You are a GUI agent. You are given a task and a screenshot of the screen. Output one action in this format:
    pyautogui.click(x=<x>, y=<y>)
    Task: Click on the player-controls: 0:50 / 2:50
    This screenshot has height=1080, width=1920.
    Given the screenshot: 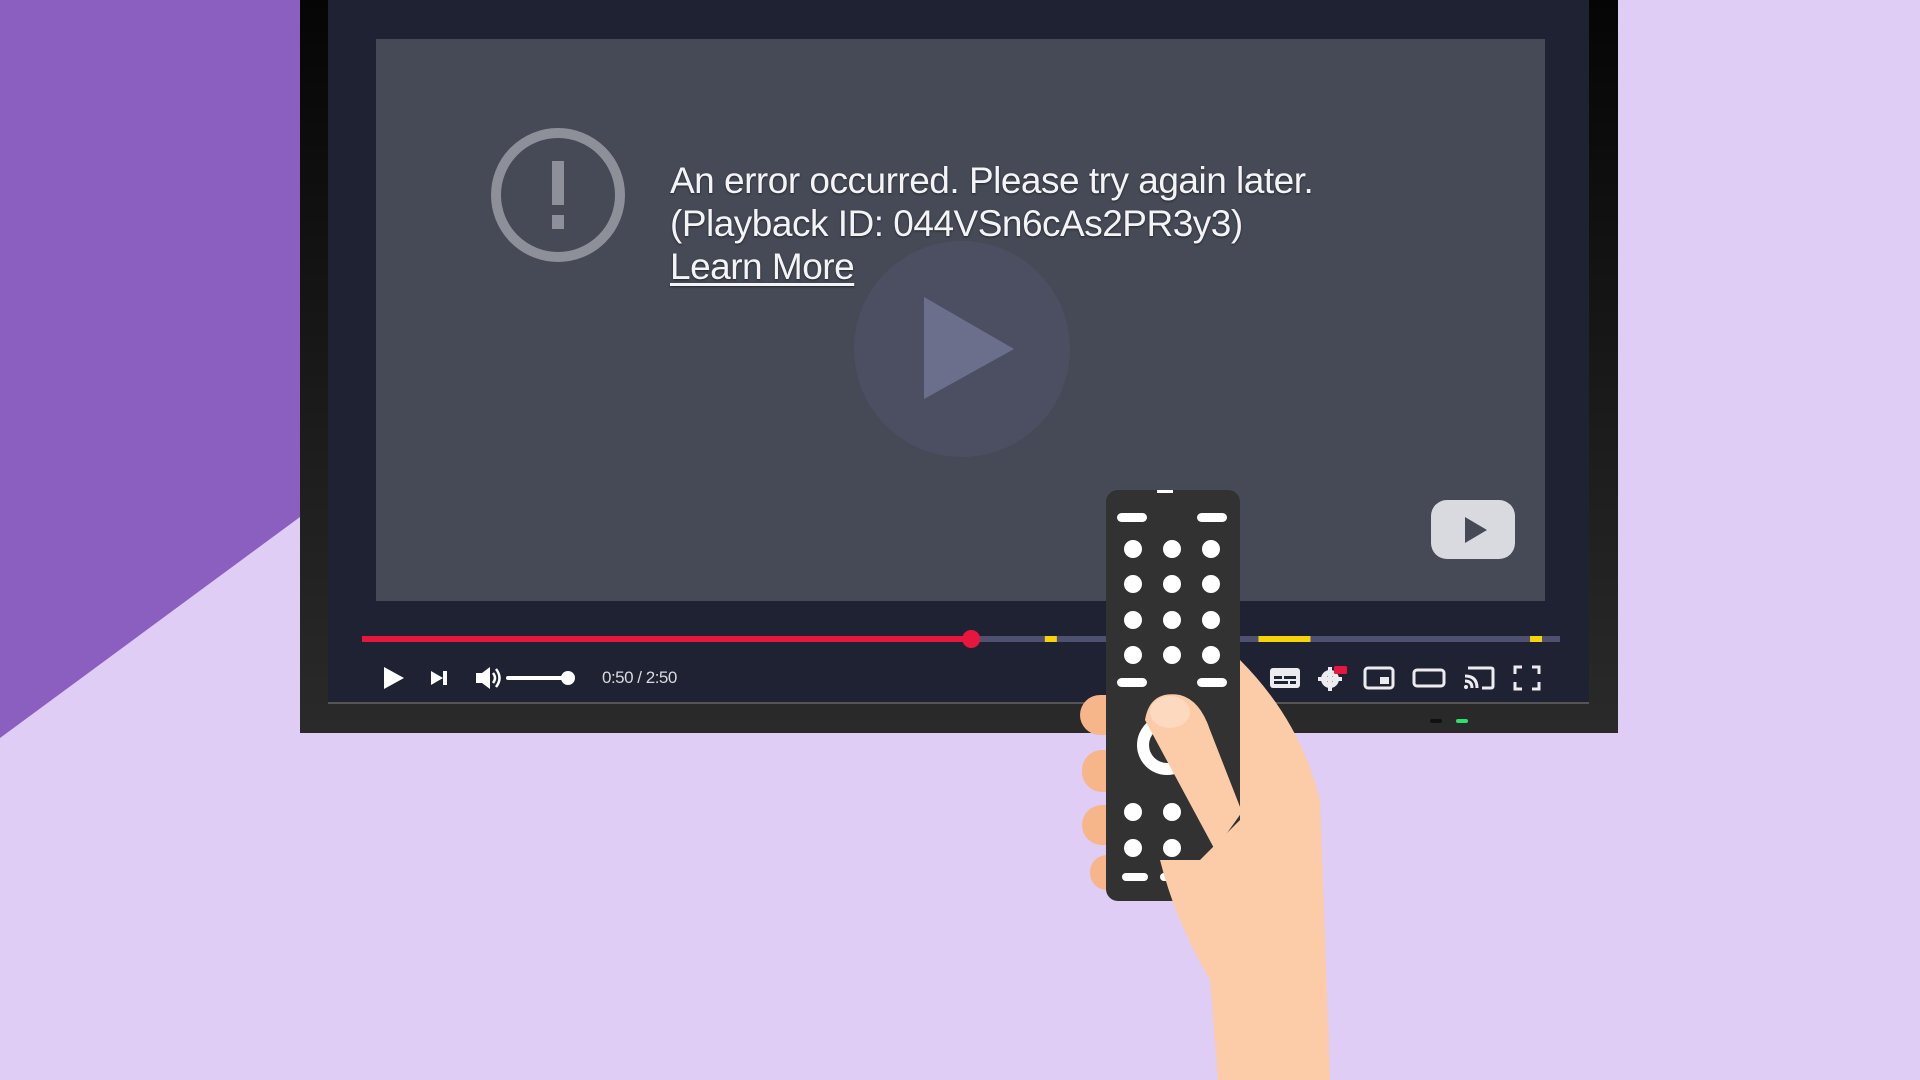 What is the action you would take?
    pyautogui.click(x=958, y=678)
    